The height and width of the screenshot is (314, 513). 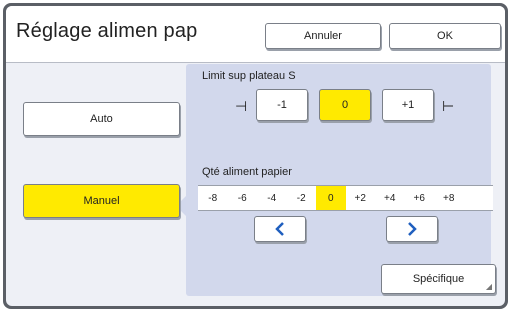 I want to click on ok-button: OK, so click(x=445, y=36).